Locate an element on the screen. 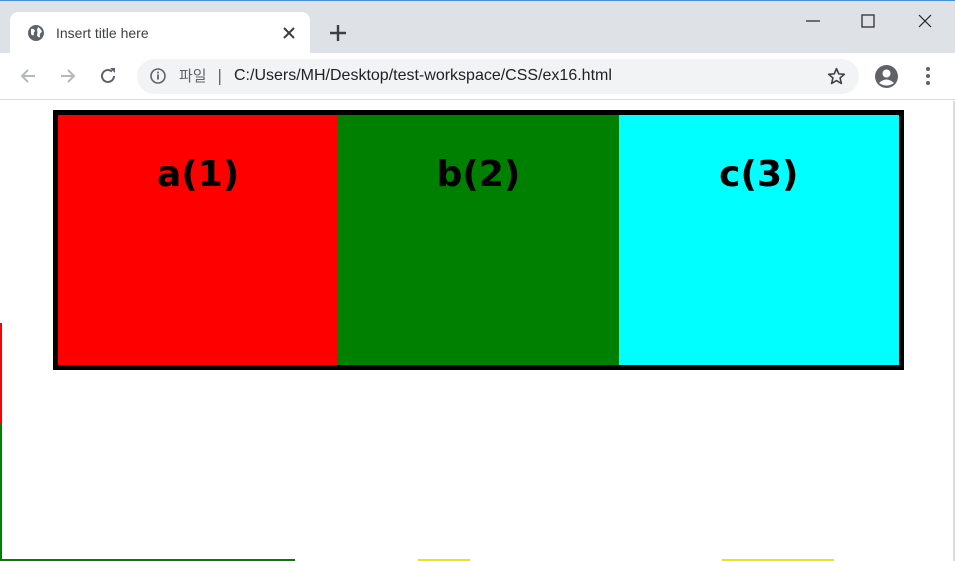  reload-icon is located at coordinates (108, 76).